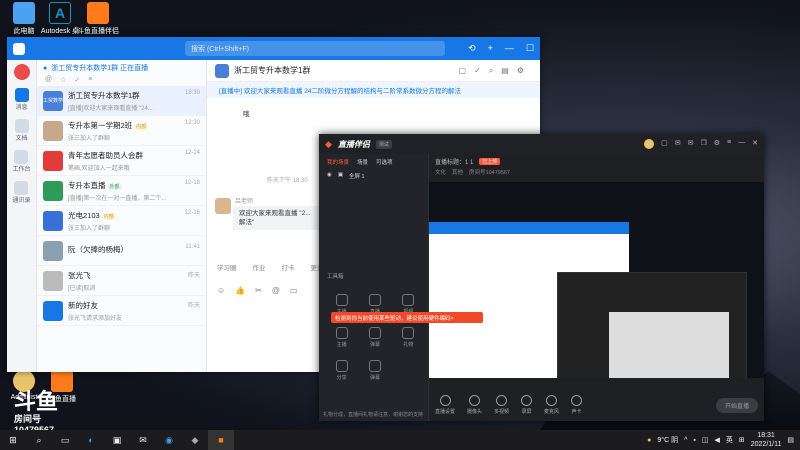  What do you see at coordinates (408, 337) in the screenshot?
I see `tool-gift: 礼物` at bounding box center [408, 337].